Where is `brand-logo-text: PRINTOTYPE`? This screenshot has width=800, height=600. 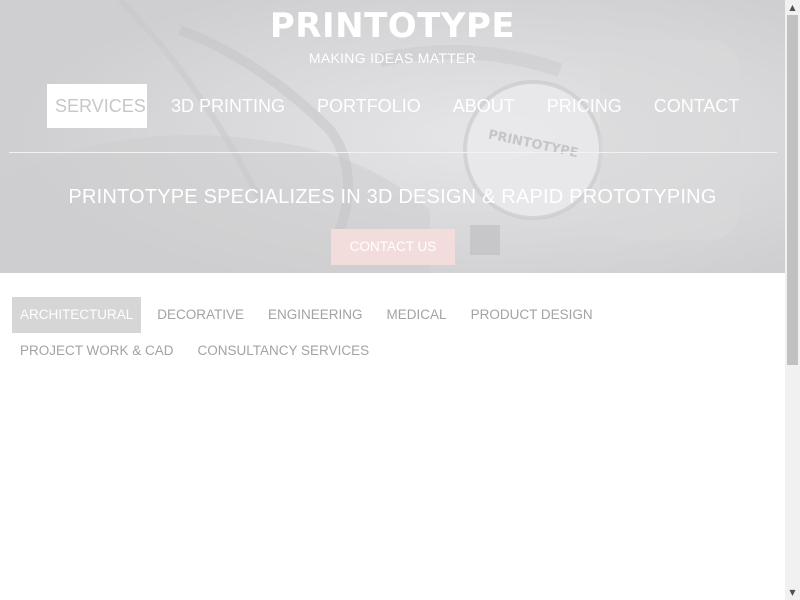 brand-logo-text: PRINTOTYPE is located at coordinates (392, 26).